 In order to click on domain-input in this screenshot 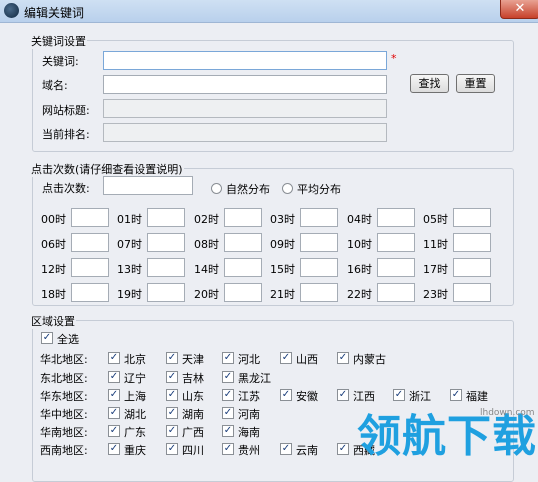, I will do `click(245, 84)`.